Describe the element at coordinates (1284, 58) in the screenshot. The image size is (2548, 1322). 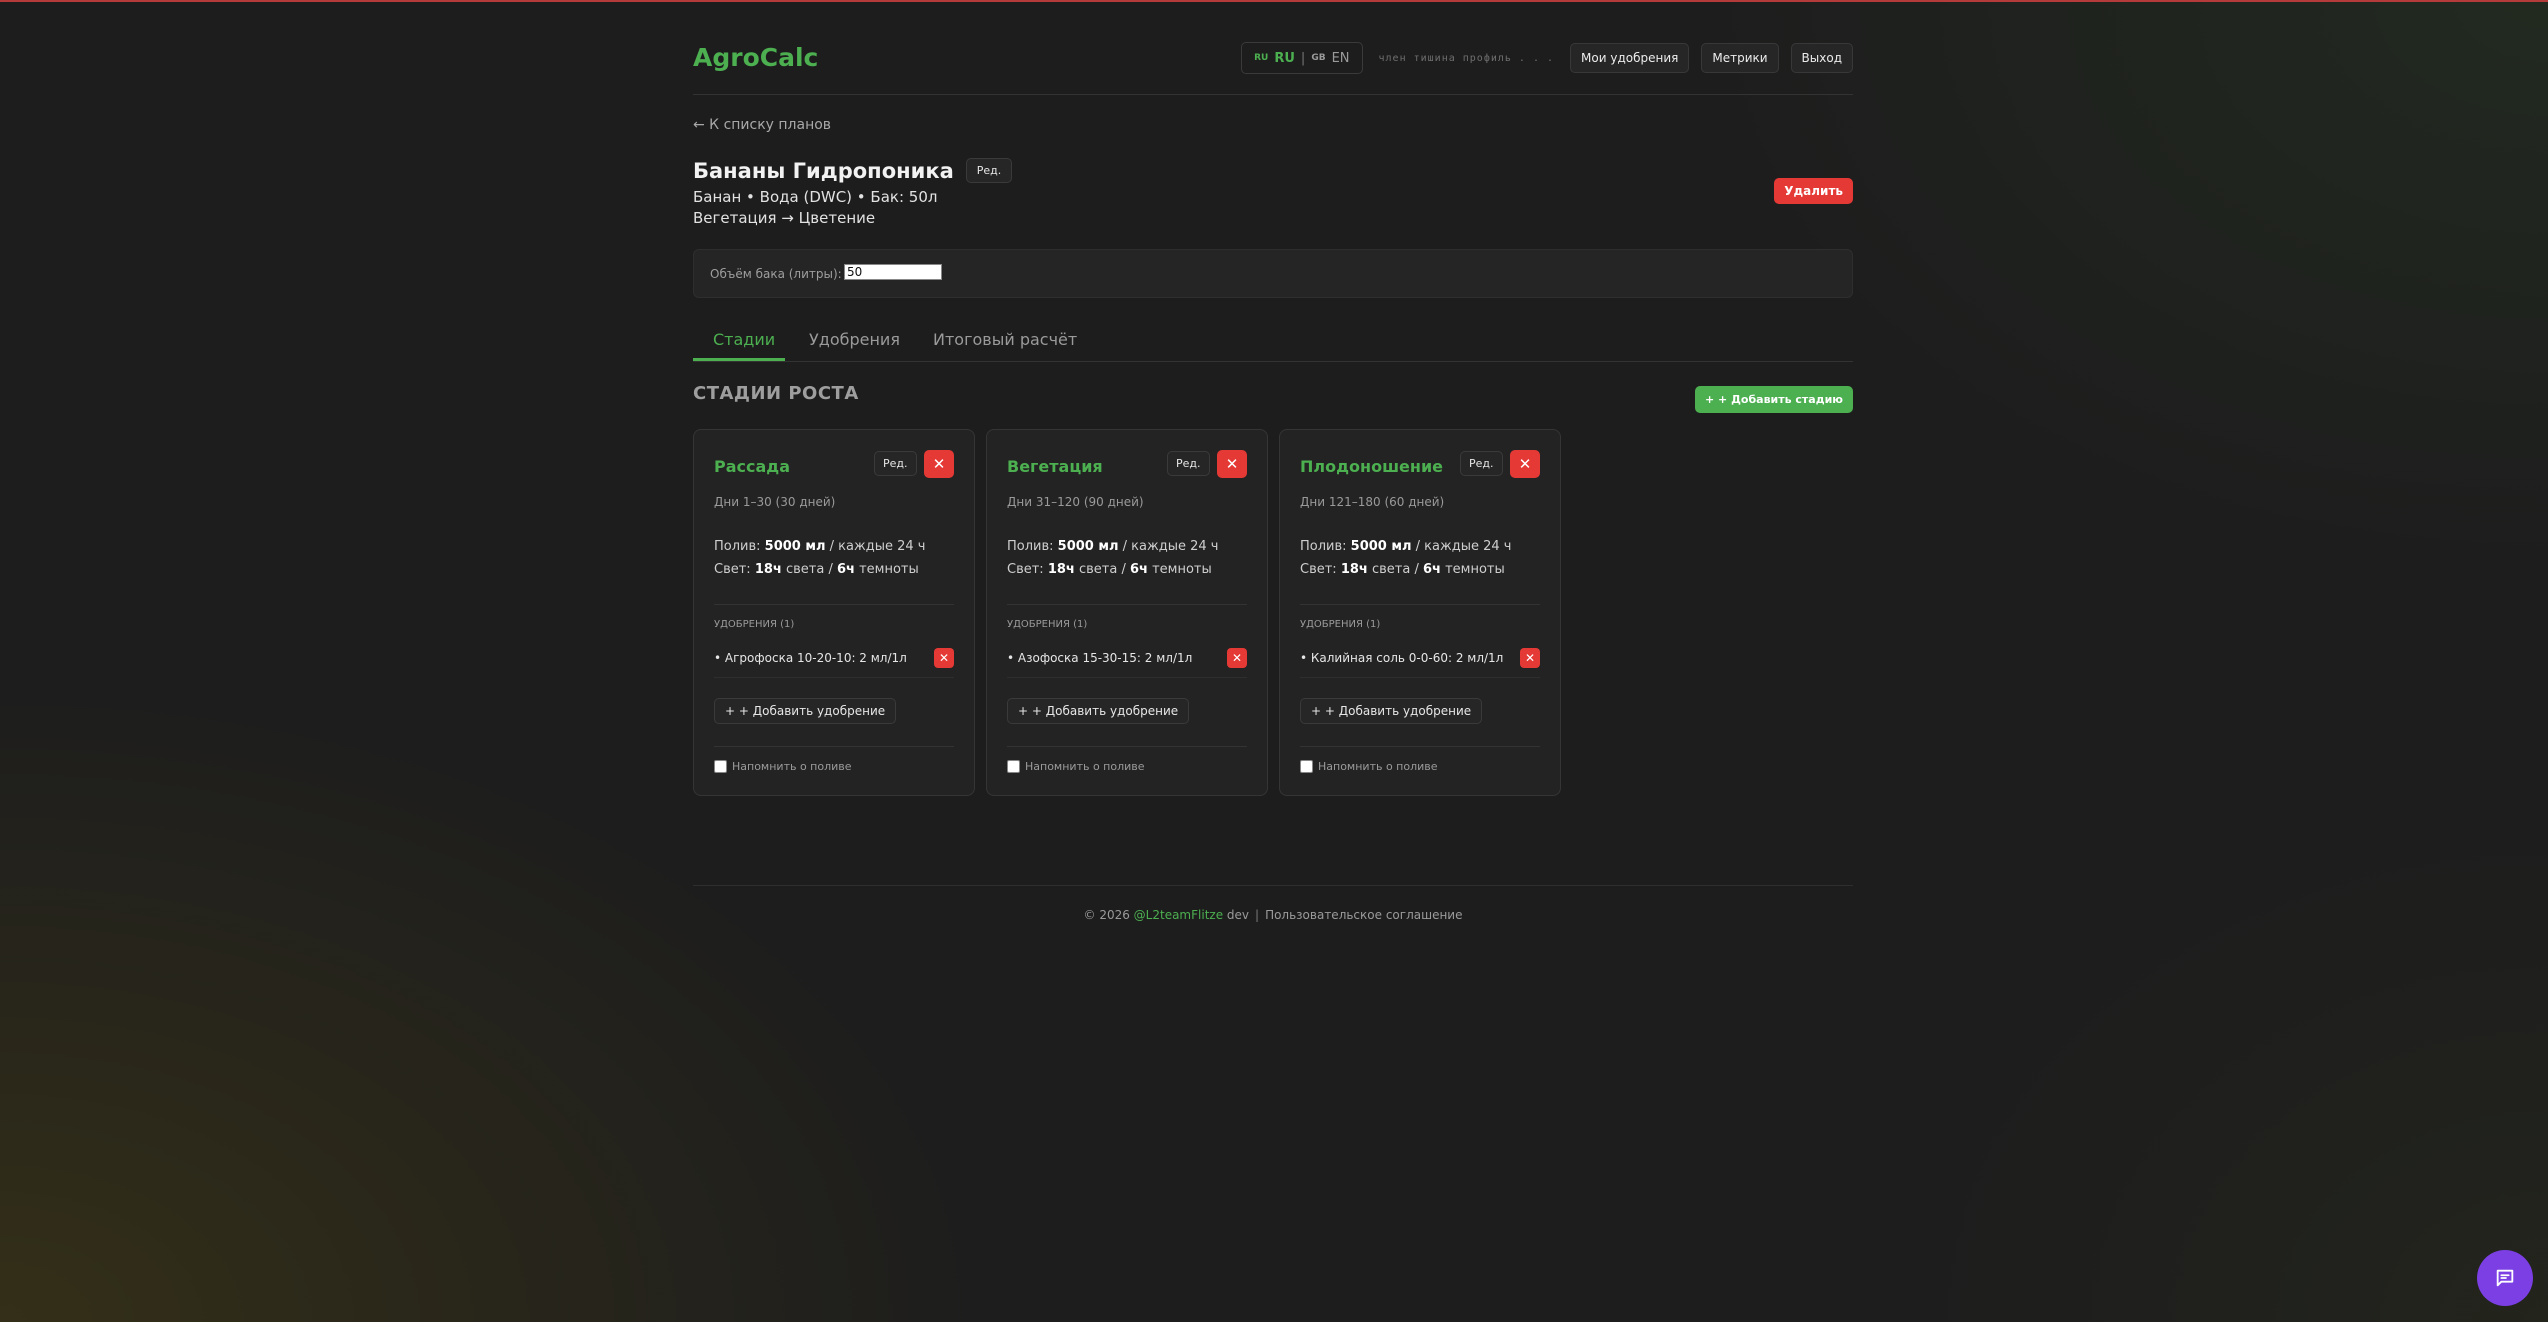
I see `lang-ru-option: RU` at that location.